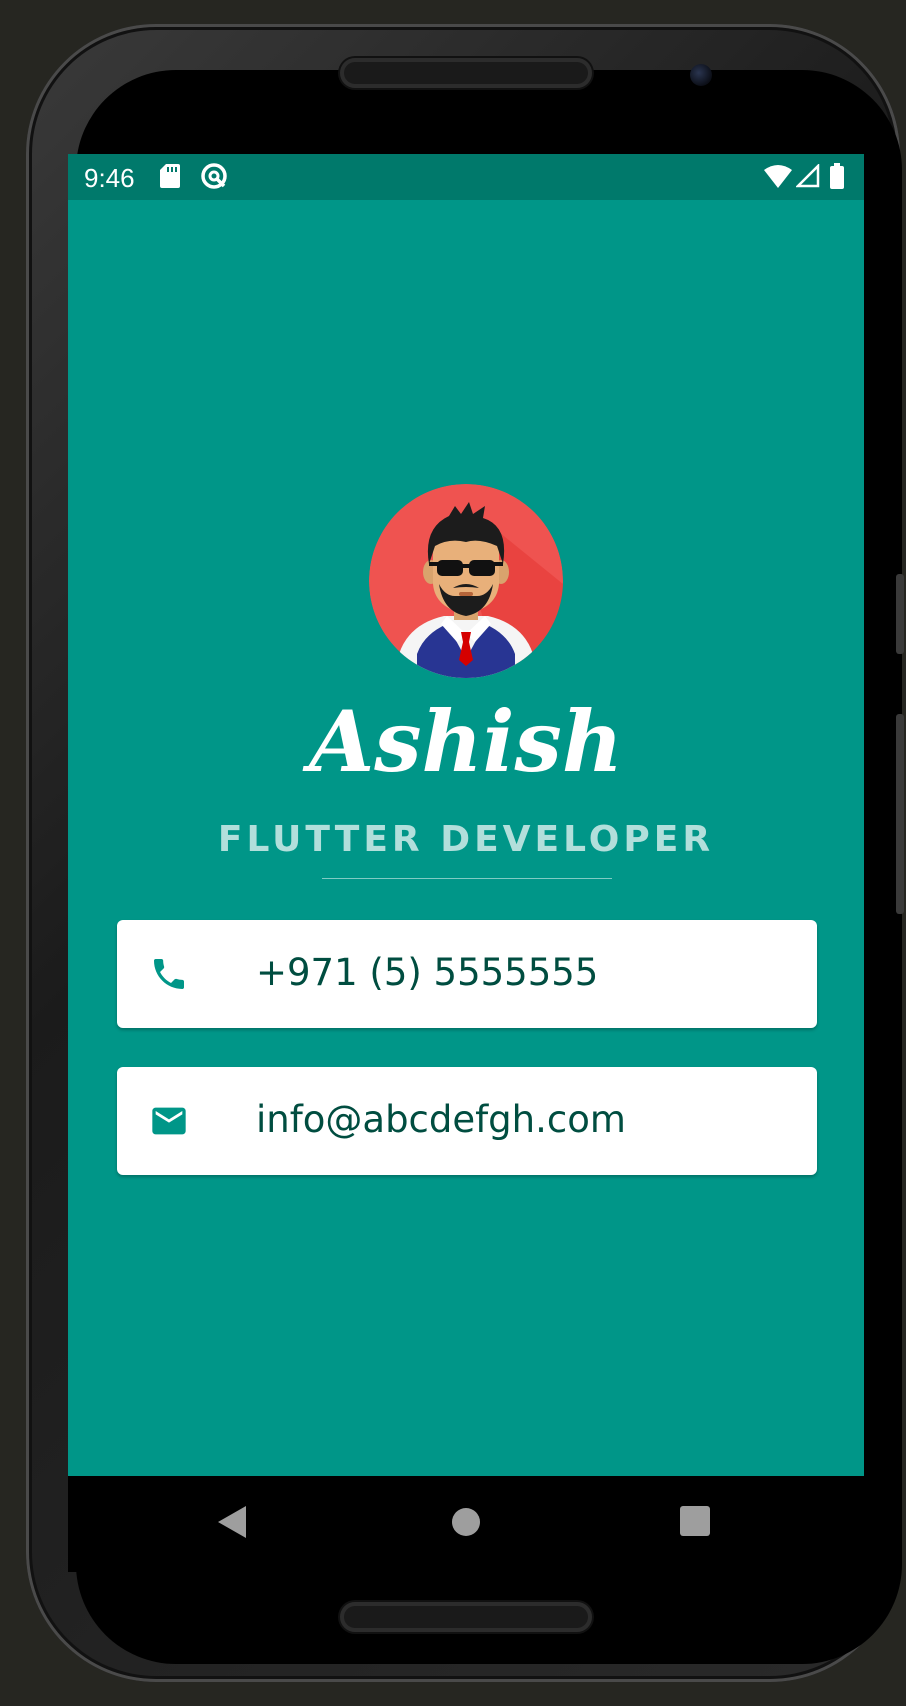 The height and width of the screenshot is (1706, 906). I want to click on navigation-bar, so click(466, 1524).